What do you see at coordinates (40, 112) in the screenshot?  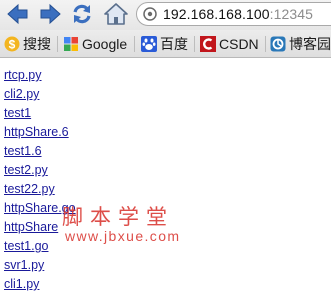 I see `list-item: test1` at bounding box center [40, 112].